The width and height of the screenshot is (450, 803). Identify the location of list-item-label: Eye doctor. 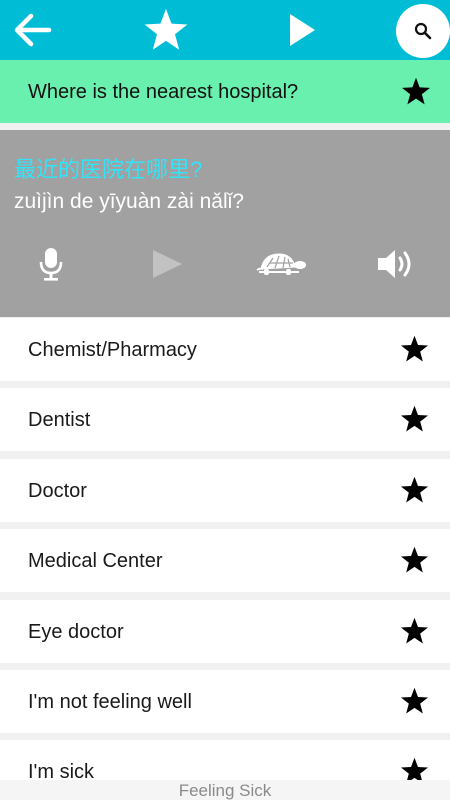
(76, 632).